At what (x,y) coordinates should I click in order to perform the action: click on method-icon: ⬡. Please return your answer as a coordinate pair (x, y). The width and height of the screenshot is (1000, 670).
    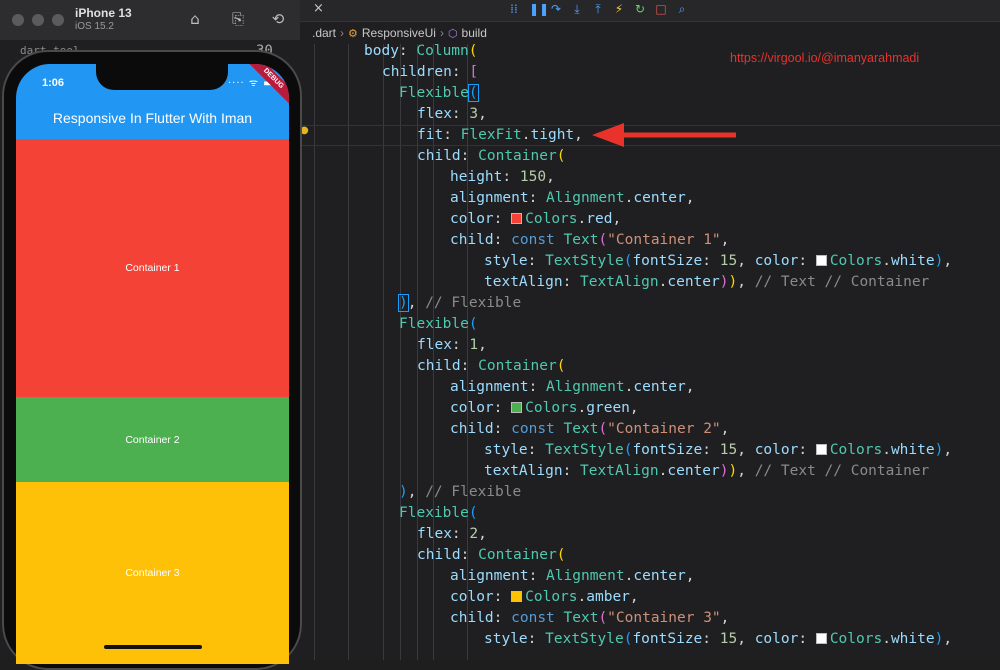
    Looking at the image, I should click on (452, 33).